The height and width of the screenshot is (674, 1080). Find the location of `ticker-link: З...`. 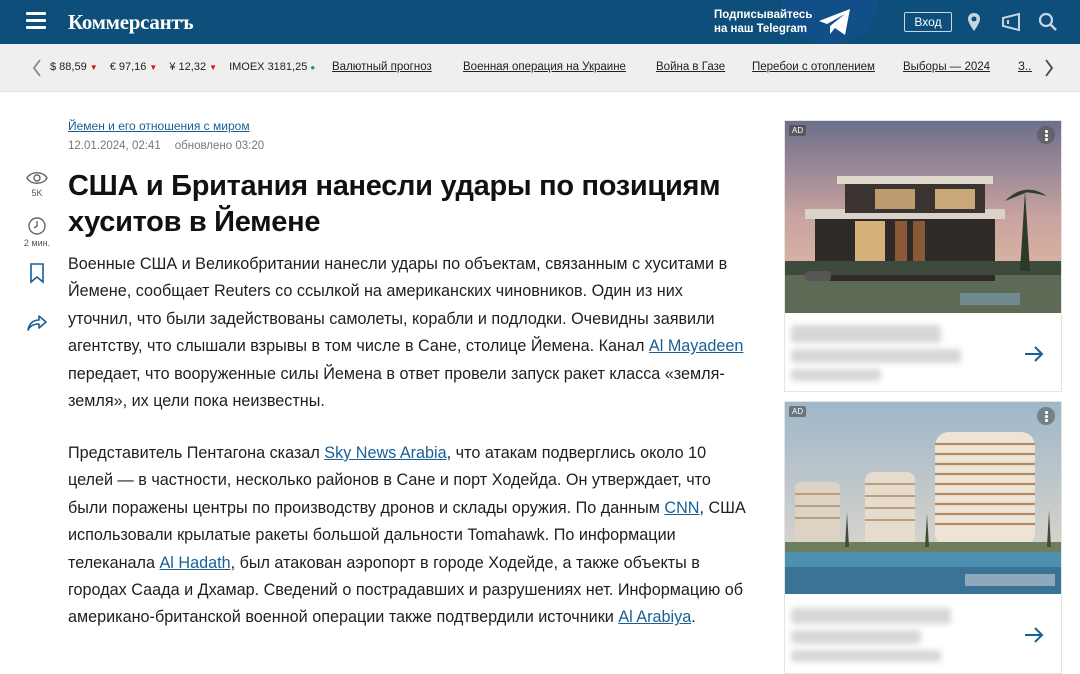

ticker-link: З... is located at coordinates (1025, 67).